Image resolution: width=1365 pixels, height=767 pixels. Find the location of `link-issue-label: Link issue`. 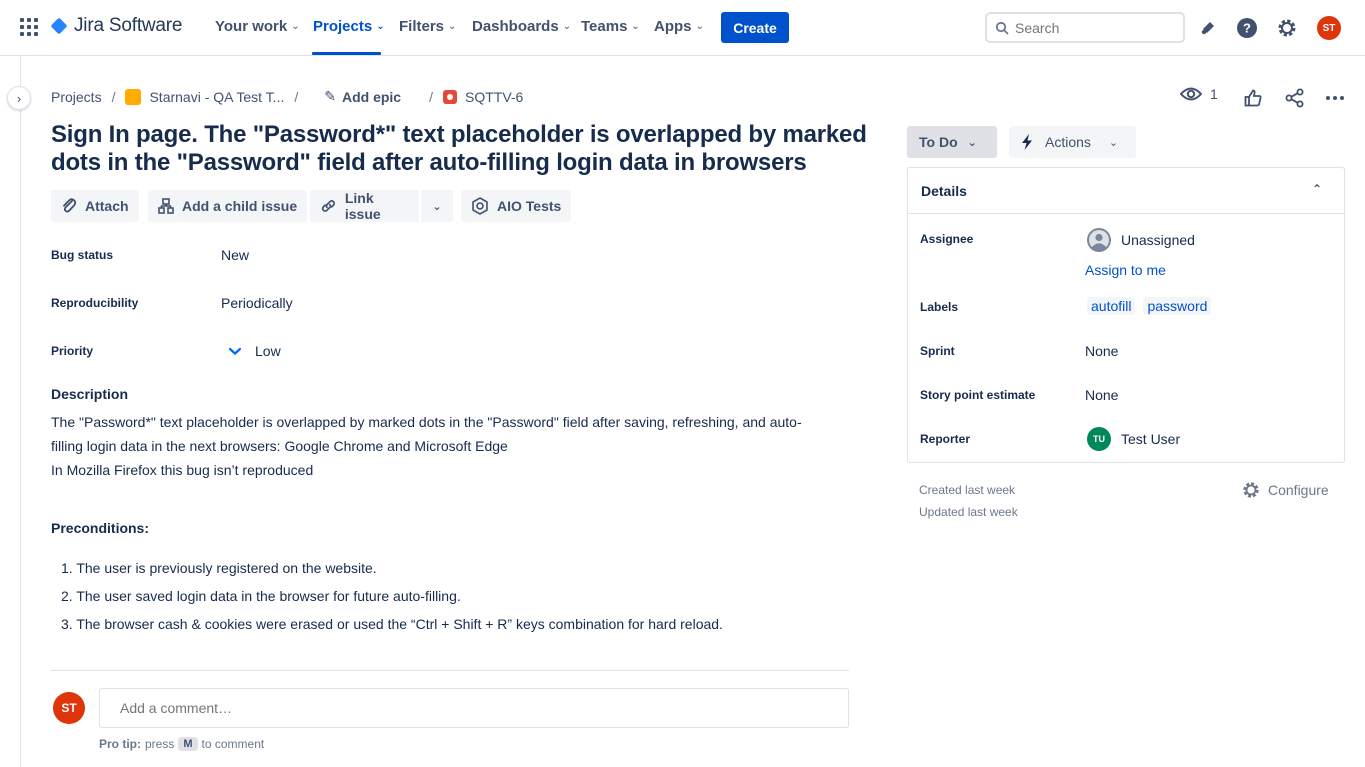

link-issue-label: Link issue is located at coordinates (362, 206).